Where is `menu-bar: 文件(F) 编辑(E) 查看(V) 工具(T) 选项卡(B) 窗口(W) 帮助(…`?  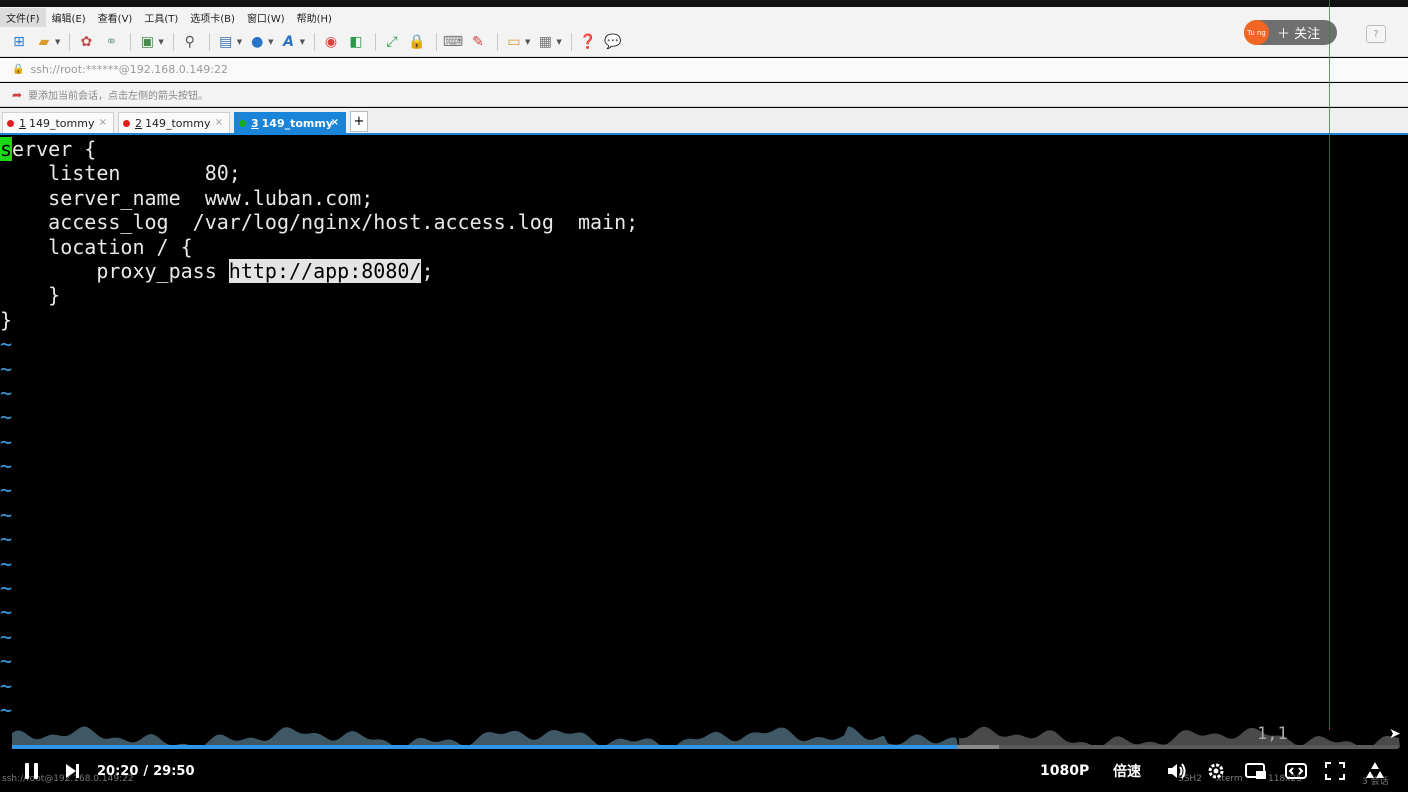
menu-bar: 文件(F) 编辑(E) 查看(V) 工具(T) 选项卡(B) 窗口(W) 帮助(… is located at coordinates (704, 17).